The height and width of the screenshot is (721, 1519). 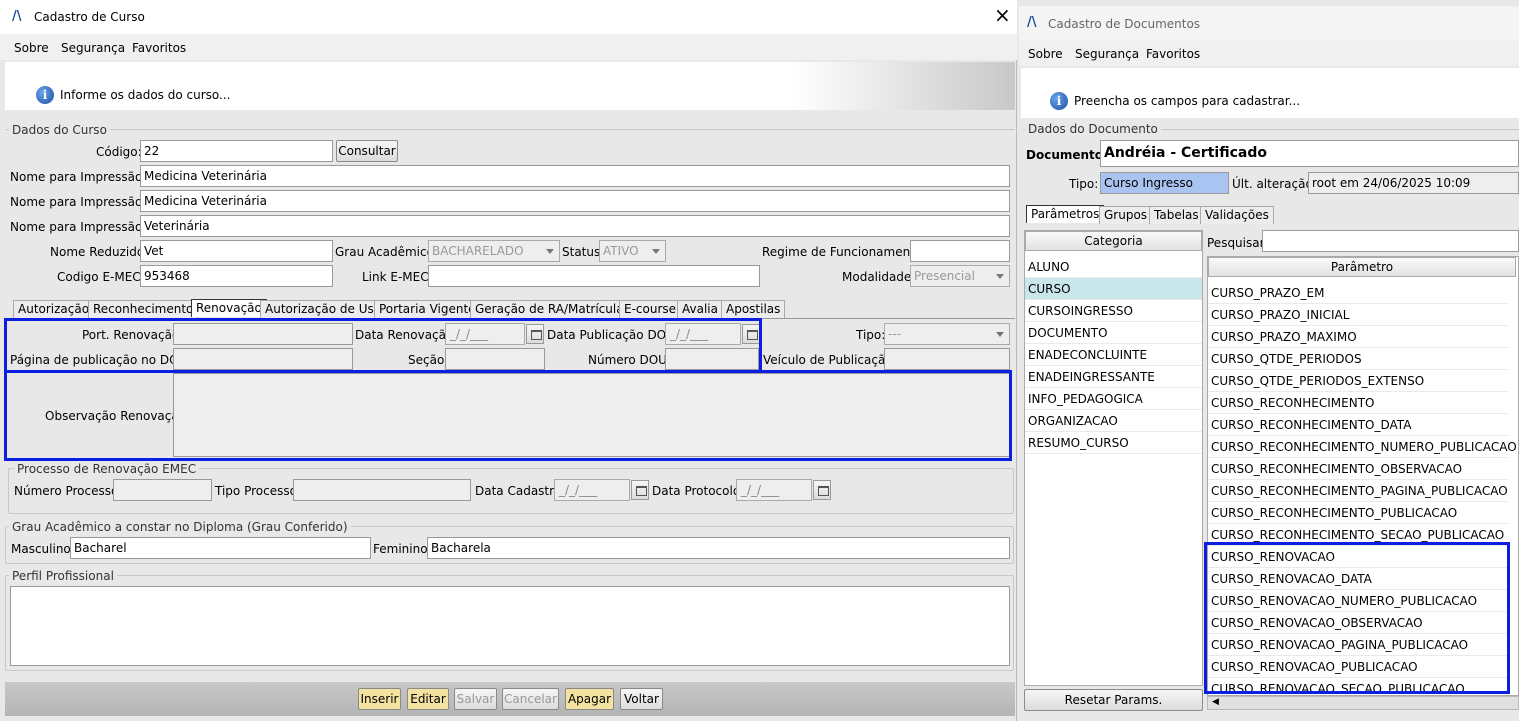 I want to click on dados-curso-title: Dados do Curso, so click(x=59, y=130).